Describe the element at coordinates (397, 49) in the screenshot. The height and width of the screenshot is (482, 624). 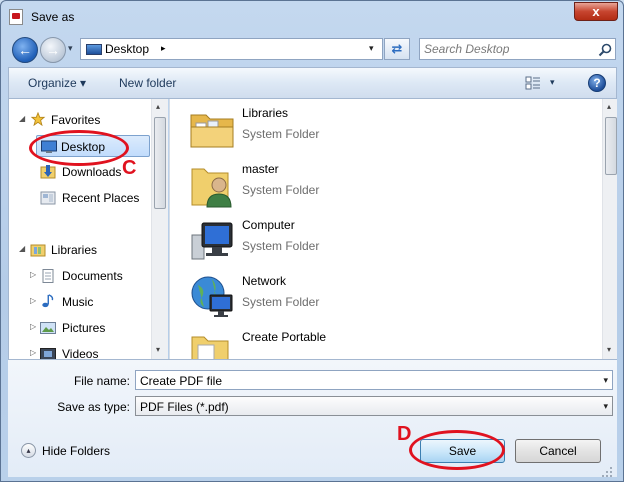
I see `refresh-button: ⇄` at that location.